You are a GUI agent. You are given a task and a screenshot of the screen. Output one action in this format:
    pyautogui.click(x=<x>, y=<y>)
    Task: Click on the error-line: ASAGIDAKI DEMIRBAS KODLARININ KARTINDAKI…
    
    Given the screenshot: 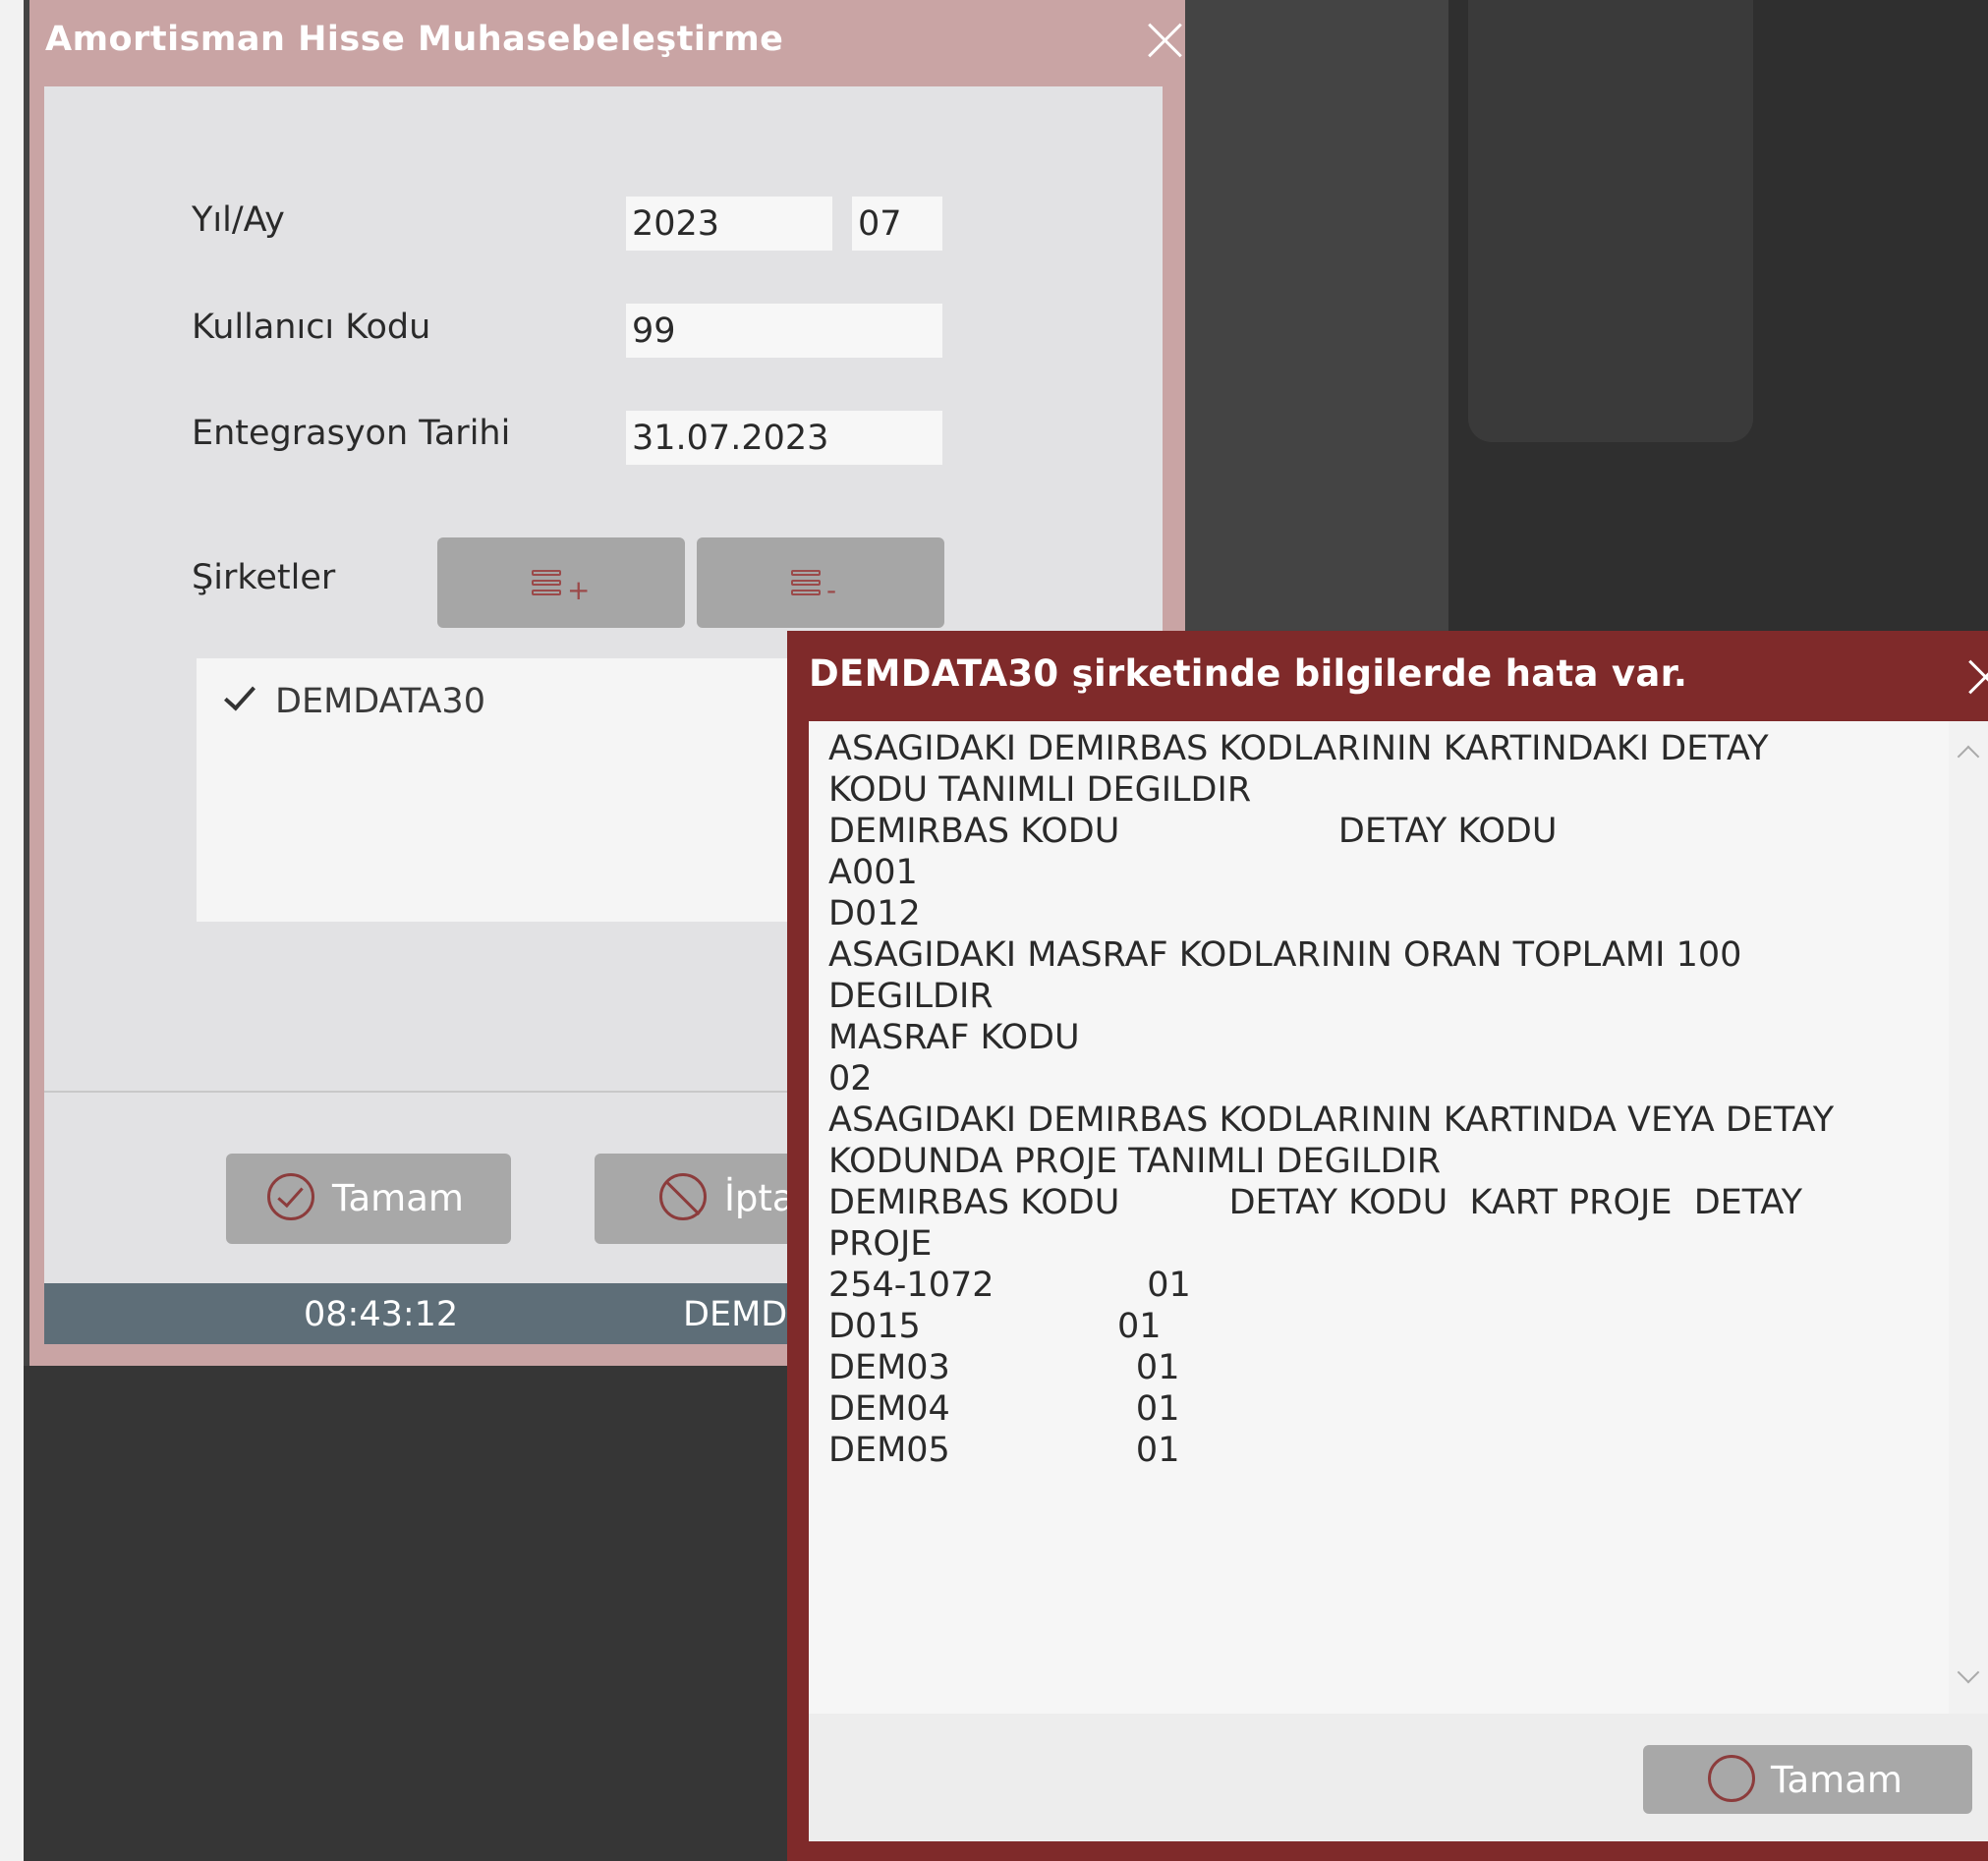 What is the action you would take?
    pyautogui.click(x=1299, y=748)
    